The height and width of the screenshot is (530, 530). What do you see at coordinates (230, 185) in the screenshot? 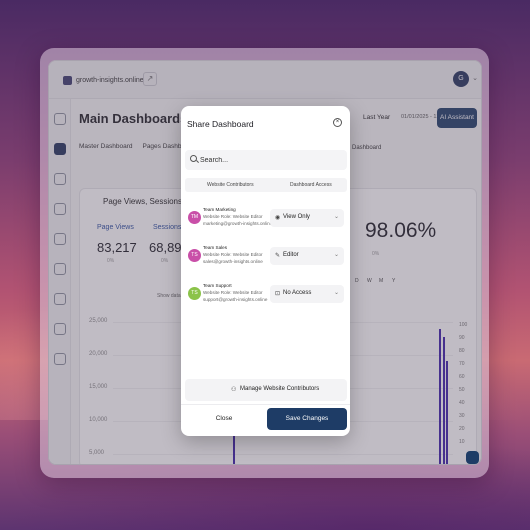
I see `col-header-contributors: Website Contributors` at bounding box center [230, 185].